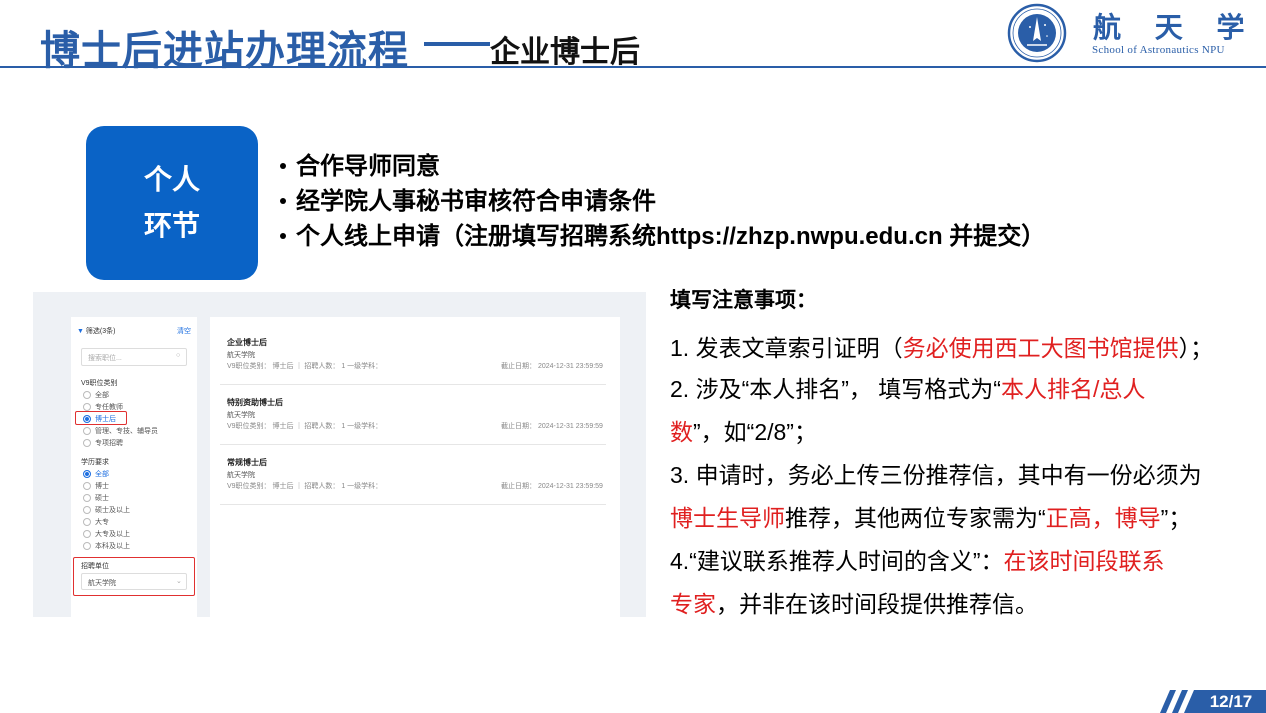 The image size is (1266, 713). I want to click on note-1: 1. 发表文章索引证明（务必使用西工大图书馆提供）；, so click(942, 348).